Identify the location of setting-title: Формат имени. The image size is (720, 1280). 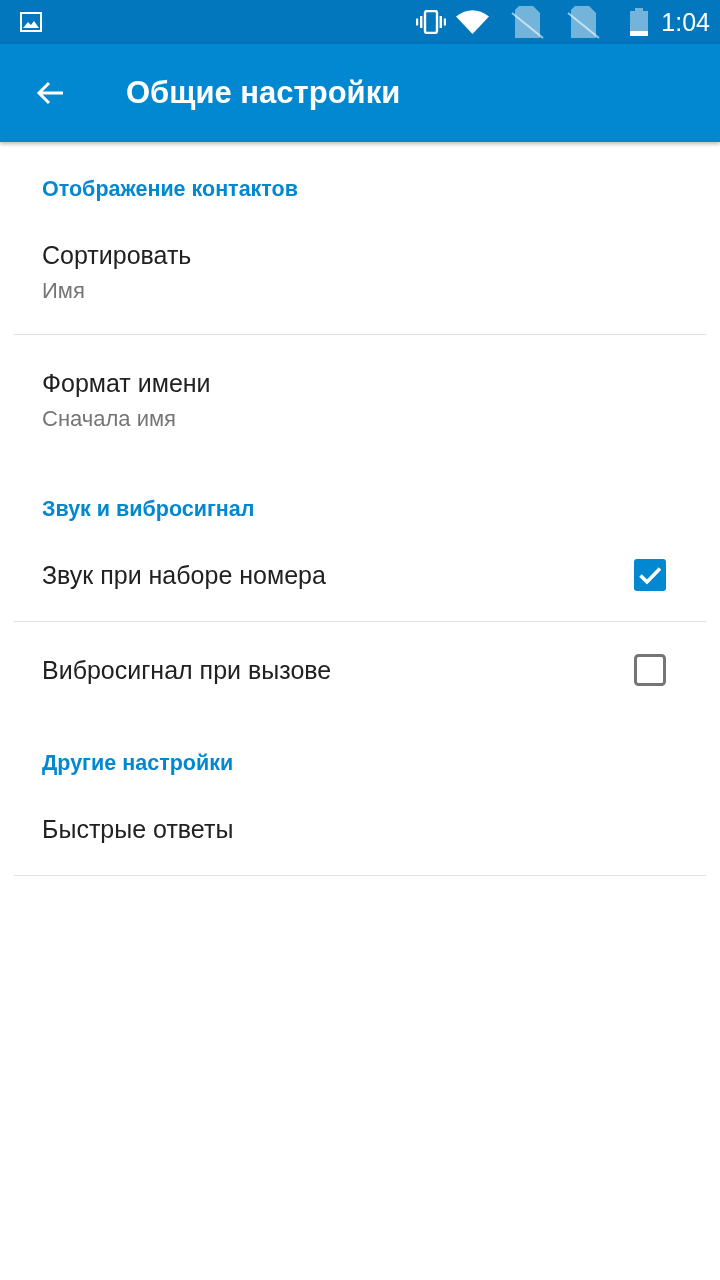
(126, 383).